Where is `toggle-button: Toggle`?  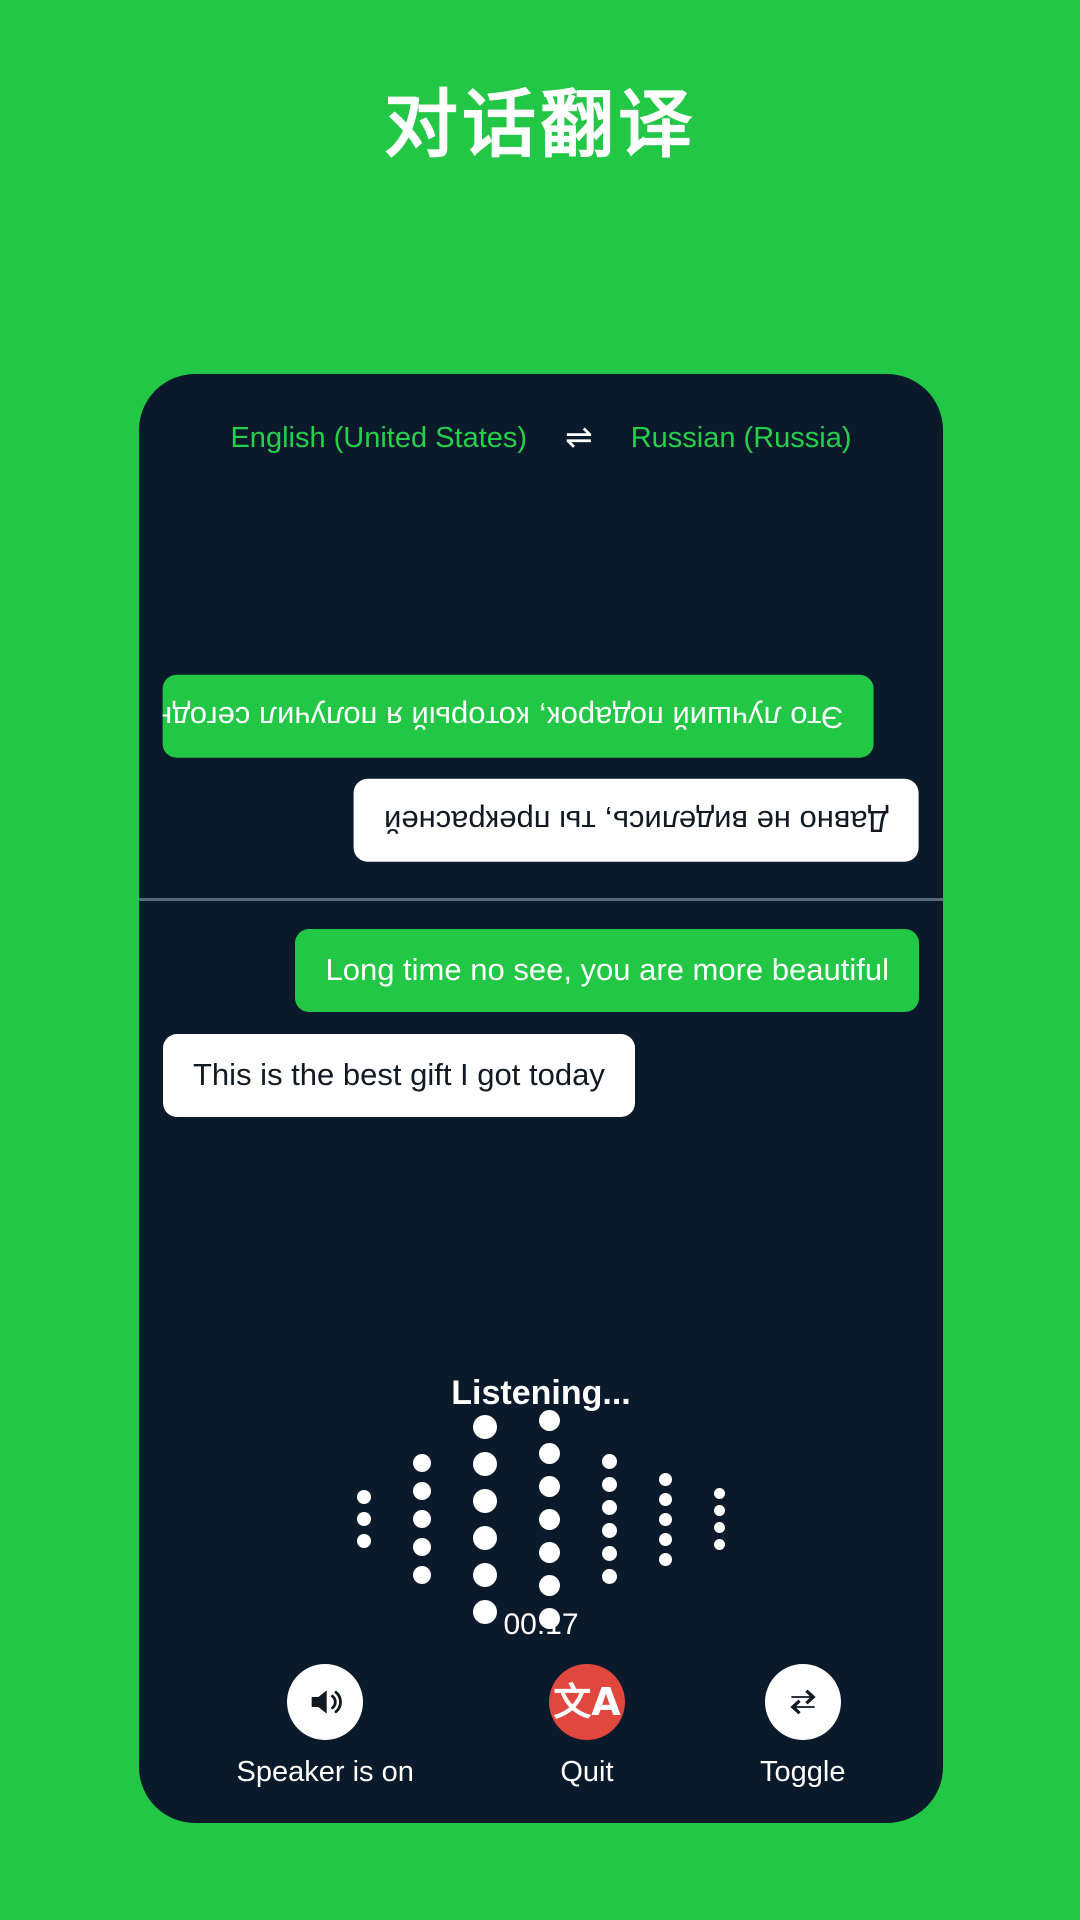 toggle-button: Toggle is located at coordinates (802, 1726).